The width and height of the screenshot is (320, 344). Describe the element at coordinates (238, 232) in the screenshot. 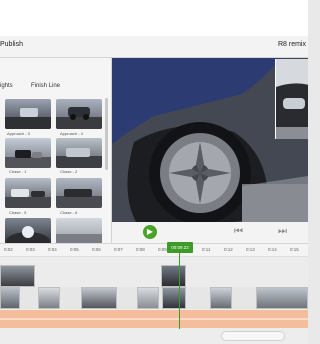

I see `skip-back-button: ⏮` at that location.